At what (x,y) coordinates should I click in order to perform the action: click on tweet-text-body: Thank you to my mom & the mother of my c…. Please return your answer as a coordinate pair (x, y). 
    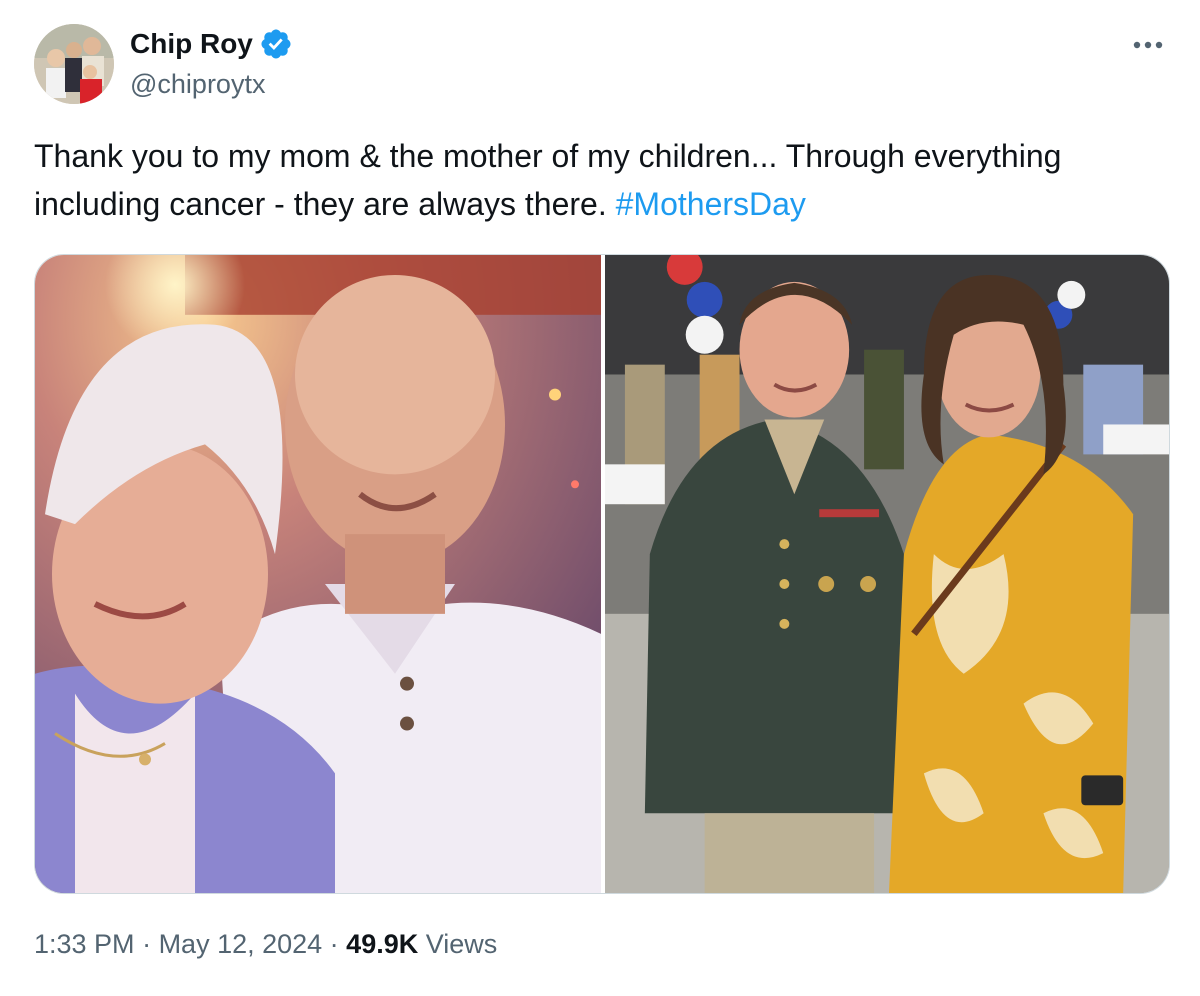
    Looking at the image, I should click on (548, 180).